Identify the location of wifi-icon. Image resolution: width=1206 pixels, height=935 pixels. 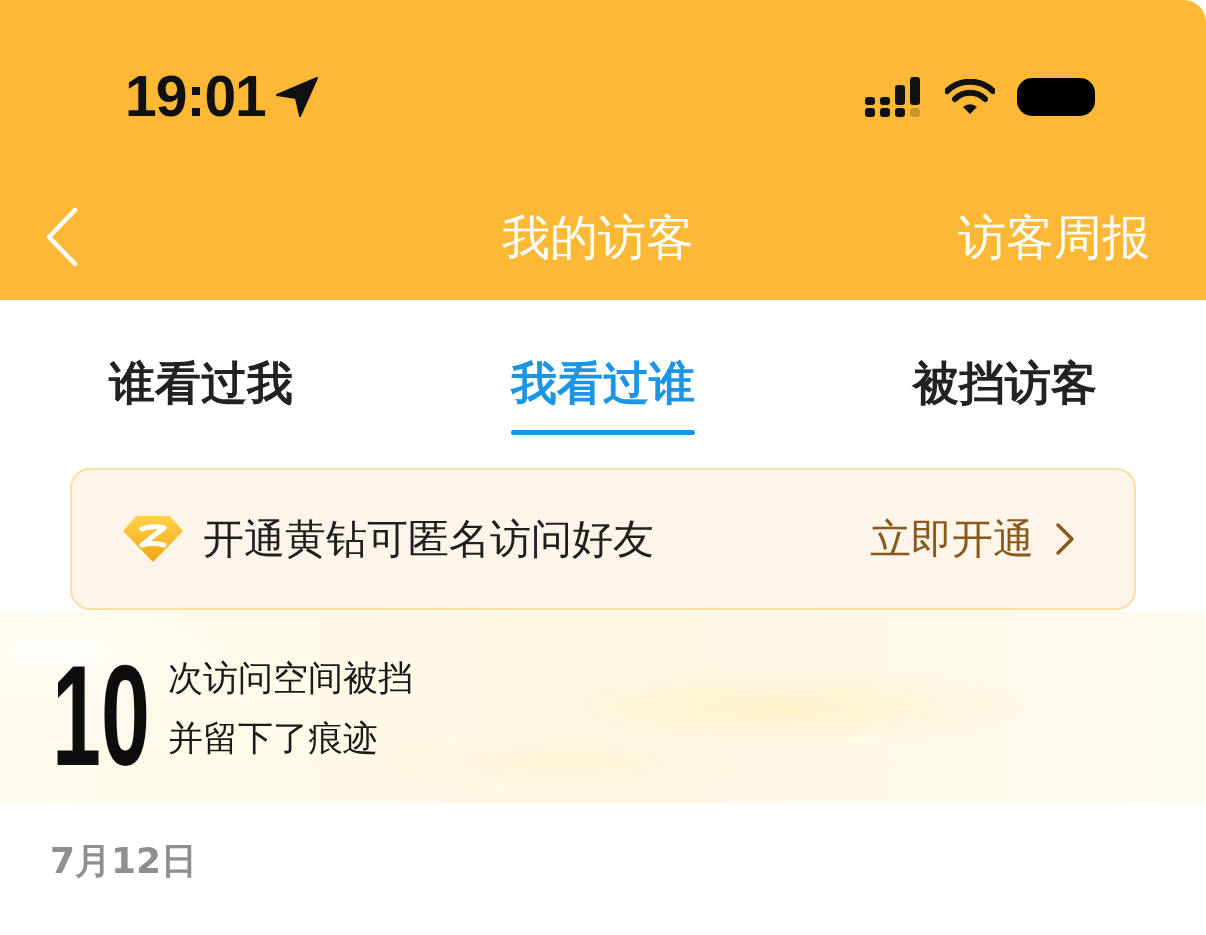
(970, 97).